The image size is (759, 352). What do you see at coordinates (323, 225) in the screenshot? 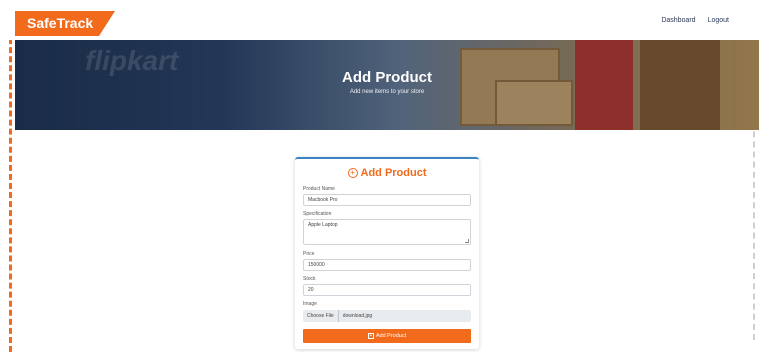
I see `specification-value: Apple Laptop` at bounding box center [323, 225].